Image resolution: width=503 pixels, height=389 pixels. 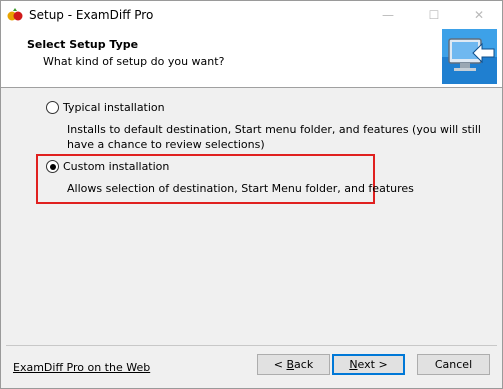 I want to click on next-button: Next >, so click(x=368, y=364).